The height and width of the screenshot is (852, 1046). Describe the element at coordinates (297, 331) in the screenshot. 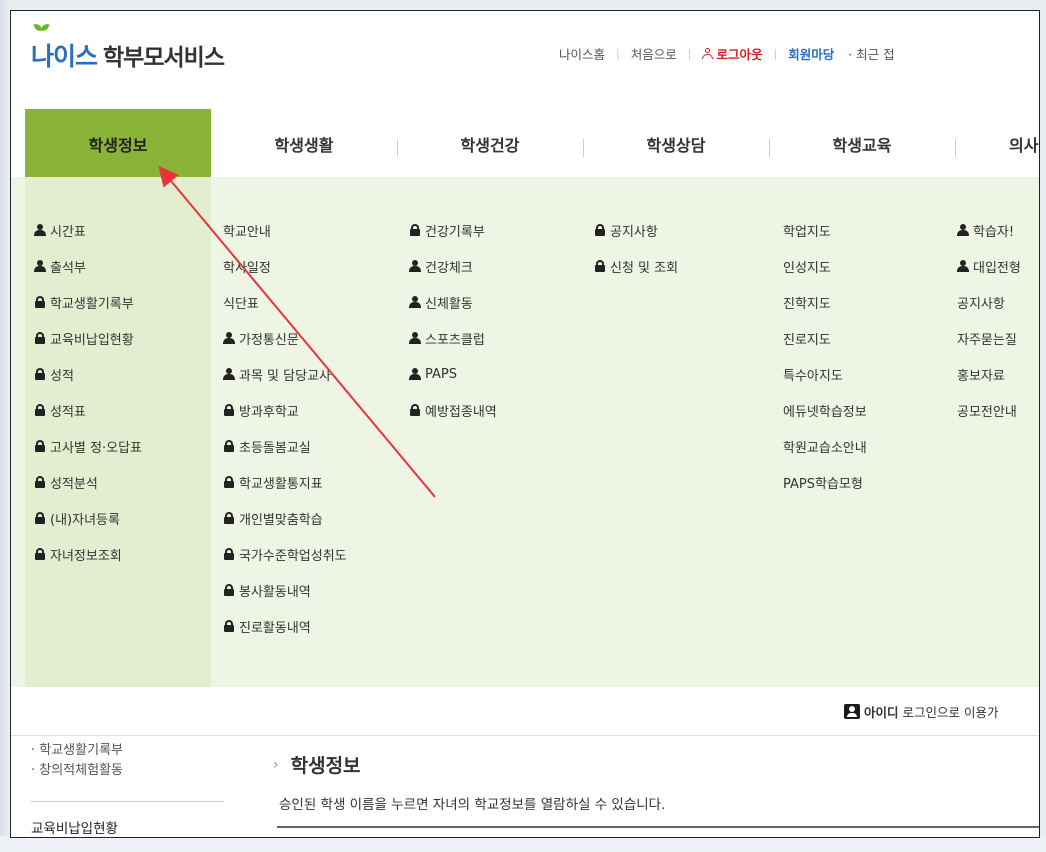

I see `annotation-arrow` at that location.